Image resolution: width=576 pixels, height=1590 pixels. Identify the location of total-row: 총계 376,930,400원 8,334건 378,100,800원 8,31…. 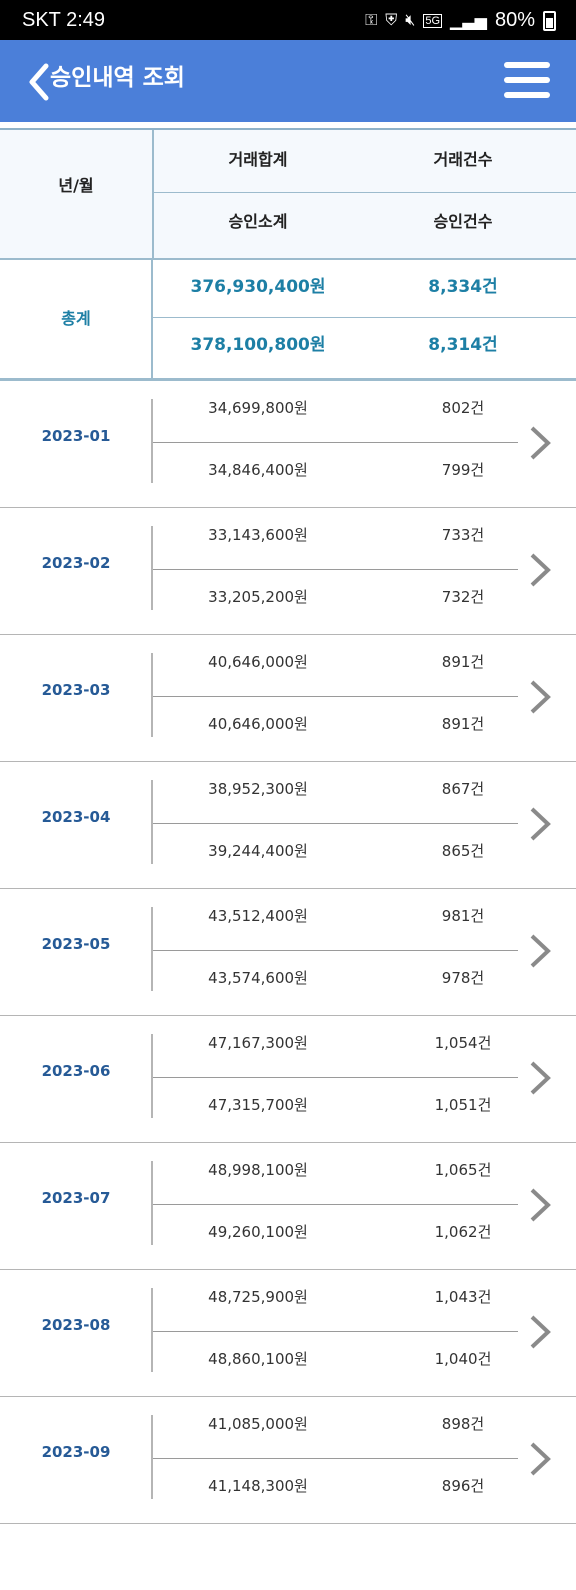
(288, 321).